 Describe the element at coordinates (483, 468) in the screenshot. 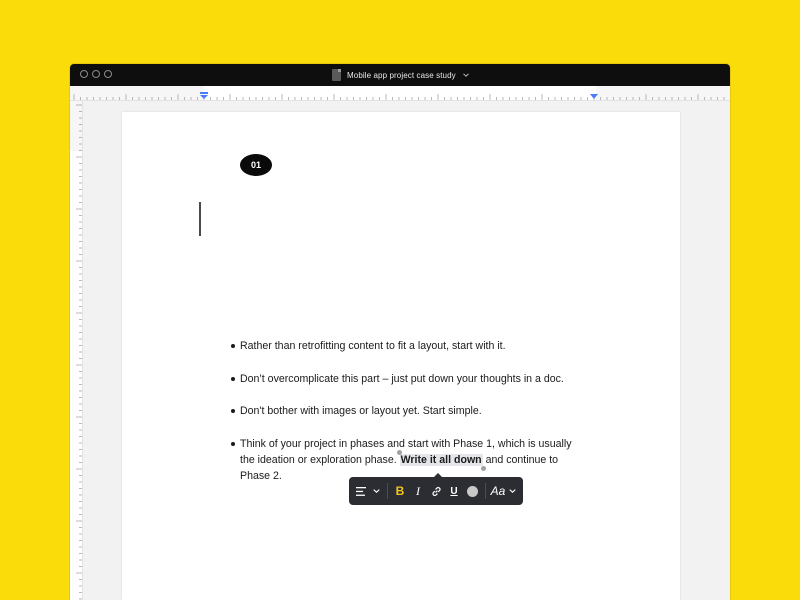

I see `selection-end-handle` at that location.